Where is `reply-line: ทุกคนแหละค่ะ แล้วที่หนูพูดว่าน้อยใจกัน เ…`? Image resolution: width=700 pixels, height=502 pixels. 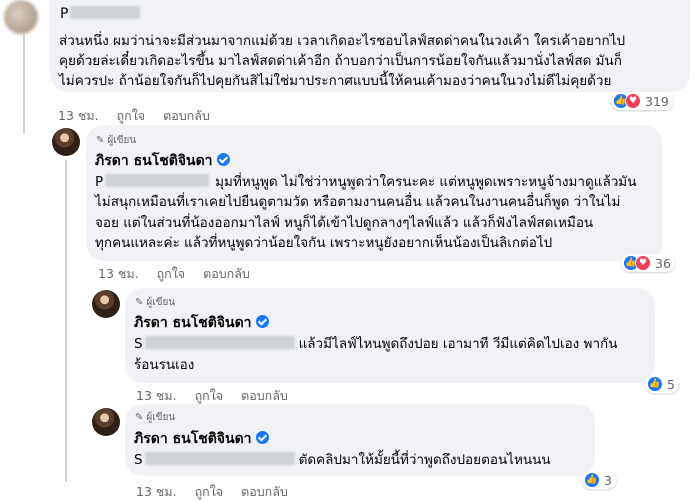 reply-line: ทุกคนแหละค่ะ แล้วที่หนูพูดว่าน้อยใจกัน เ… is located at coordinates (324, 243).